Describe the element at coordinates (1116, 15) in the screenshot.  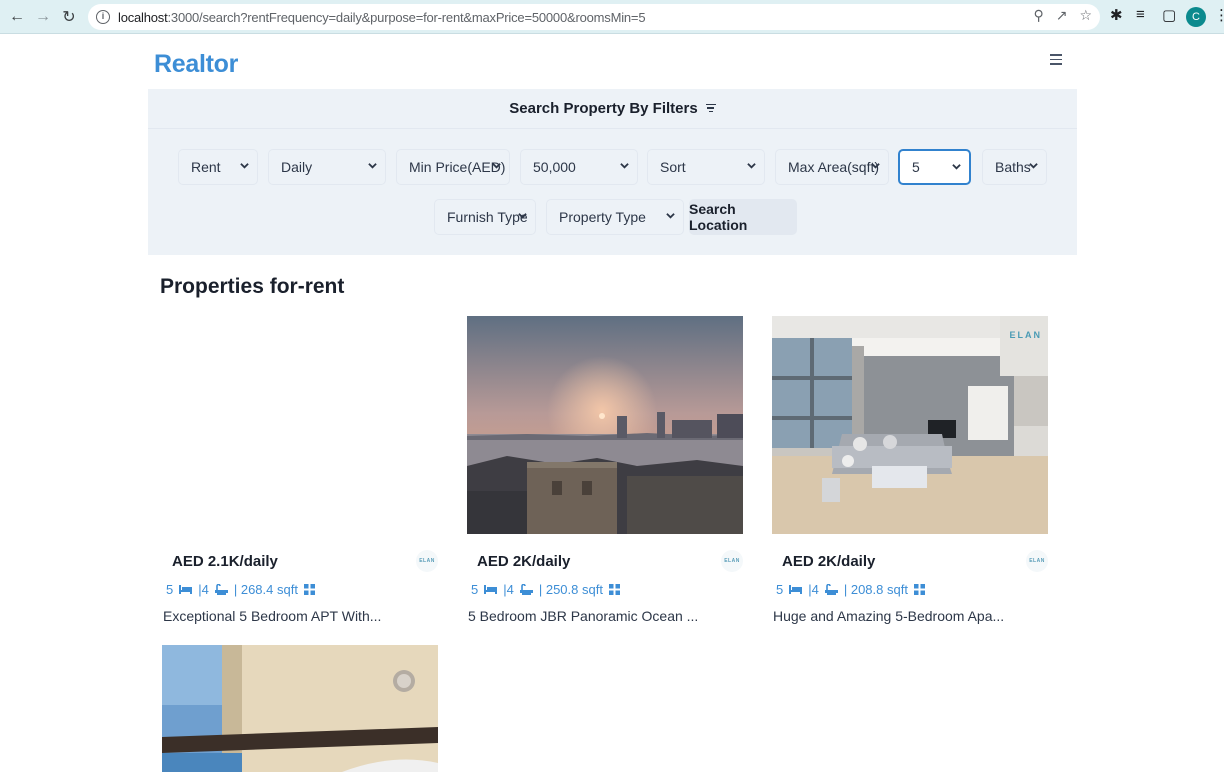
I see `extensions-icon: ✱` at that location.